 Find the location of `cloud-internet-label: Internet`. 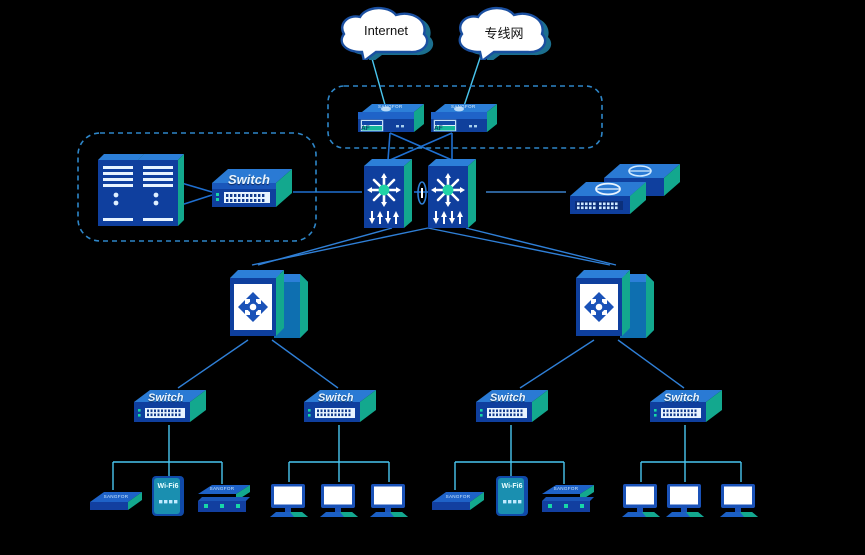

cloud-internet-label: Internet is located at coordinates (386, 30).